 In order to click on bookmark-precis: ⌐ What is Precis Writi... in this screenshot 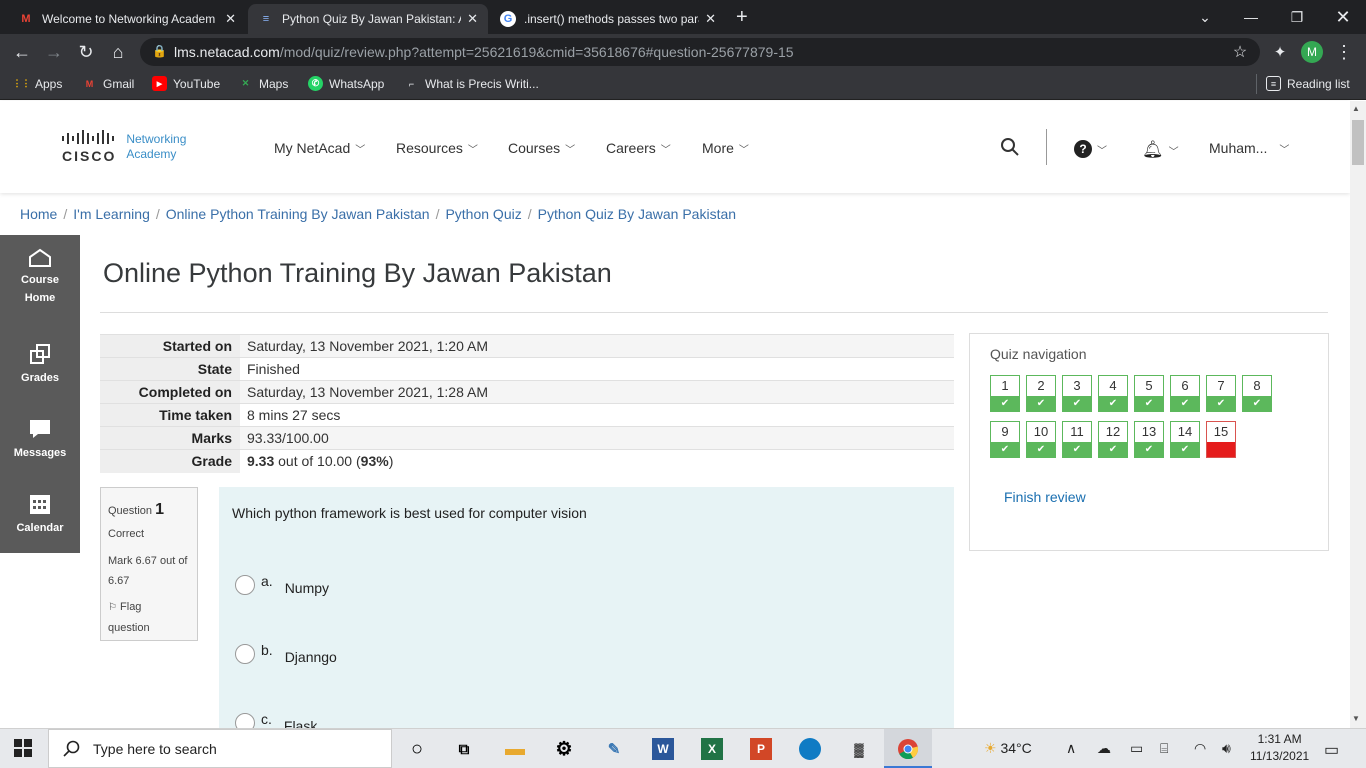, I will do `click(471, 83)`.